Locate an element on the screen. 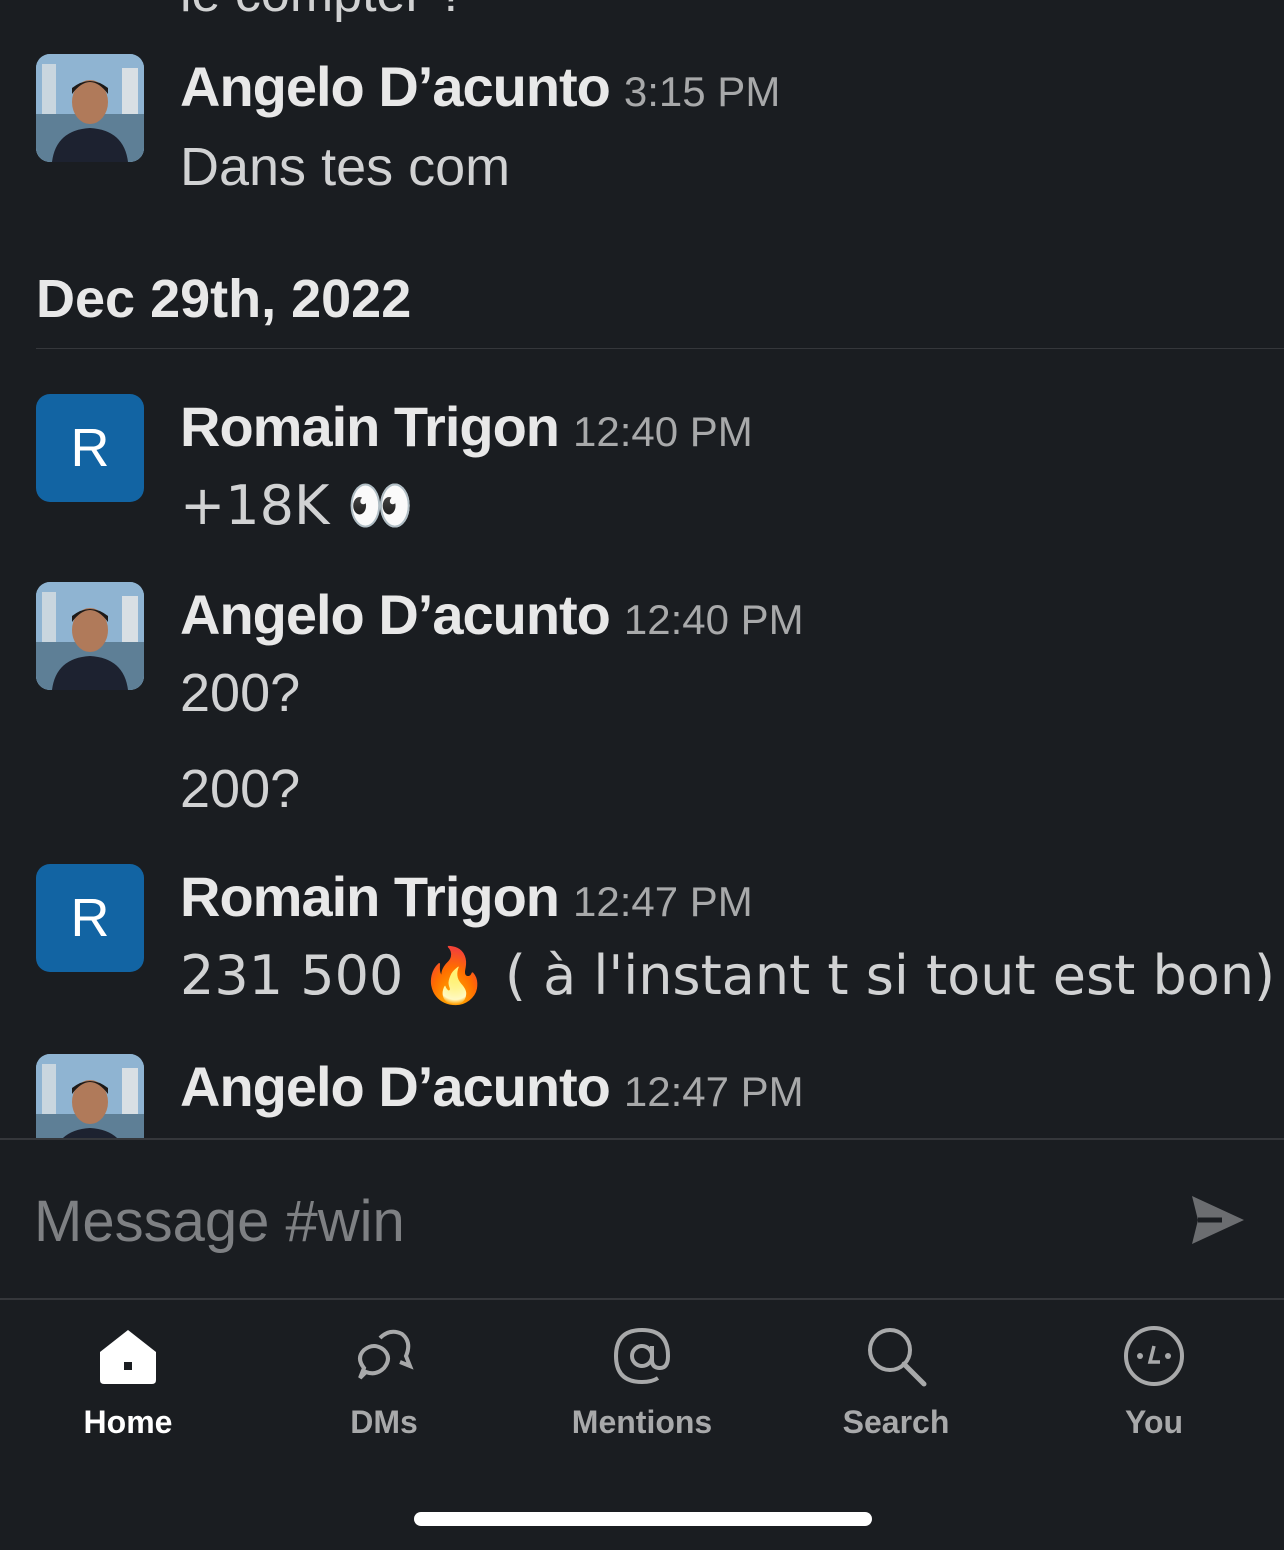 This screenshot has width=1284, height=1550. tab-label: Home is located at coordinates (128, 1422).